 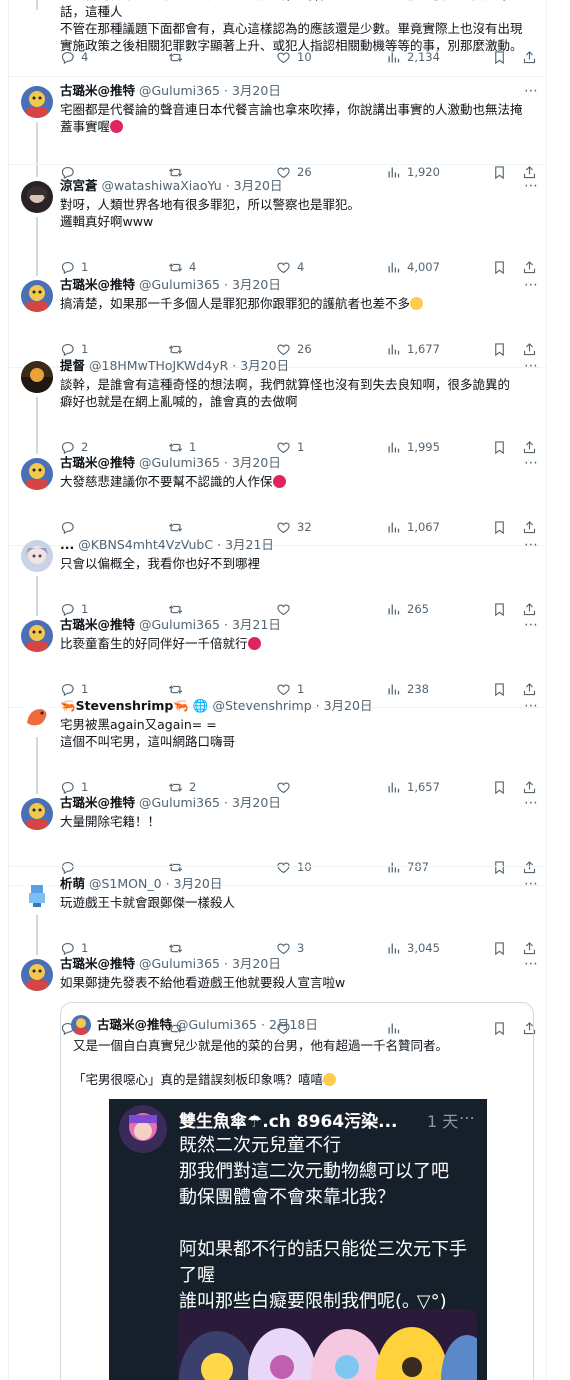 I want to click on views-button: 265, so click(x=407, y=609).